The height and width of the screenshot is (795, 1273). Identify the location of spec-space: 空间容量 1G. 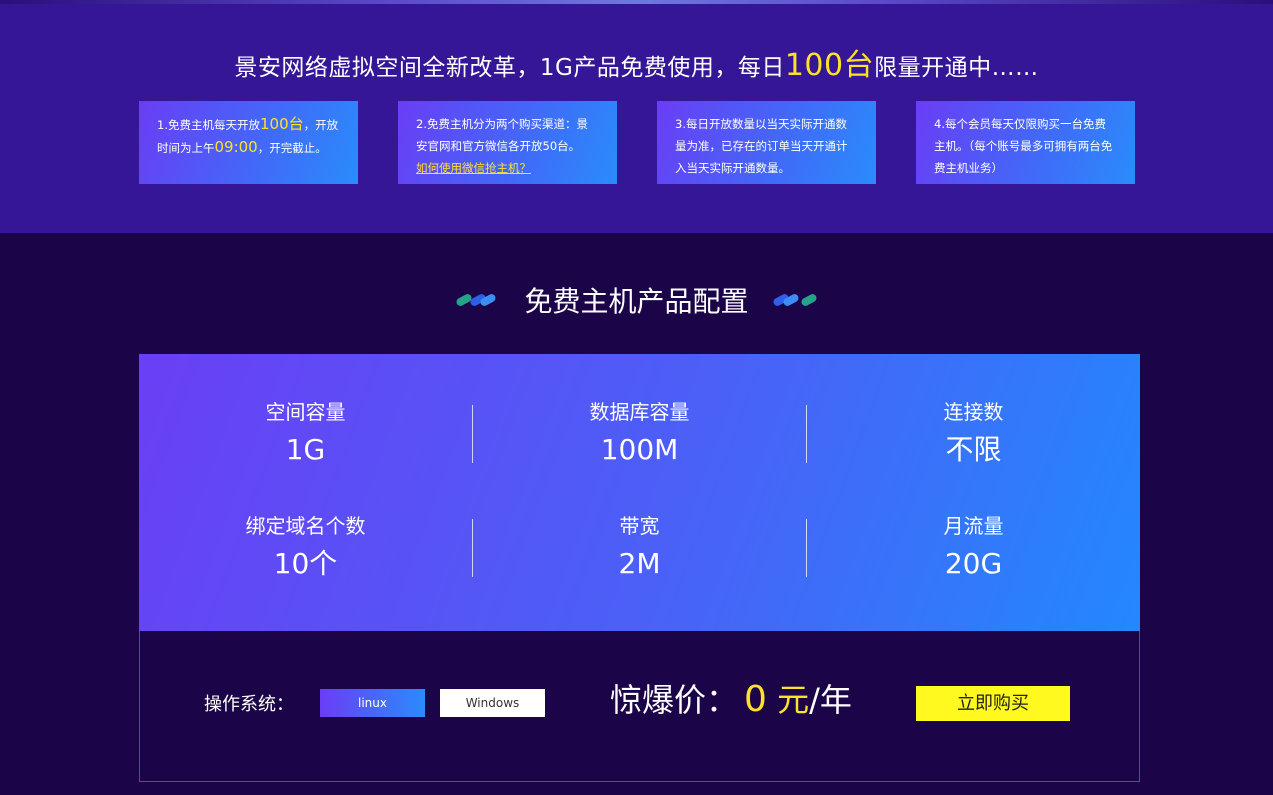
(305, 433).